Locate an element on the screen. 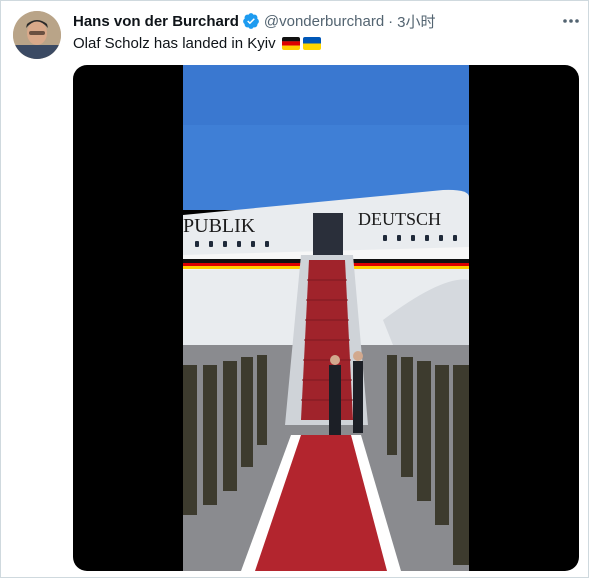  author-name: Hans von der Burchard is located at coordinates (156, 21).